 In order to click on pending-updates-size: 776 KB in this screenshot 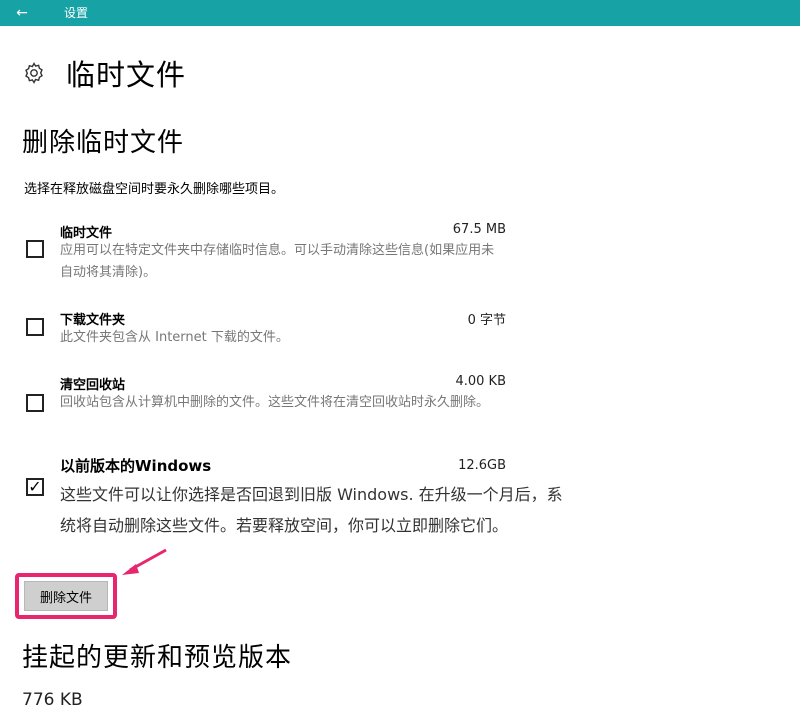, I will do `click(52, 700)`.